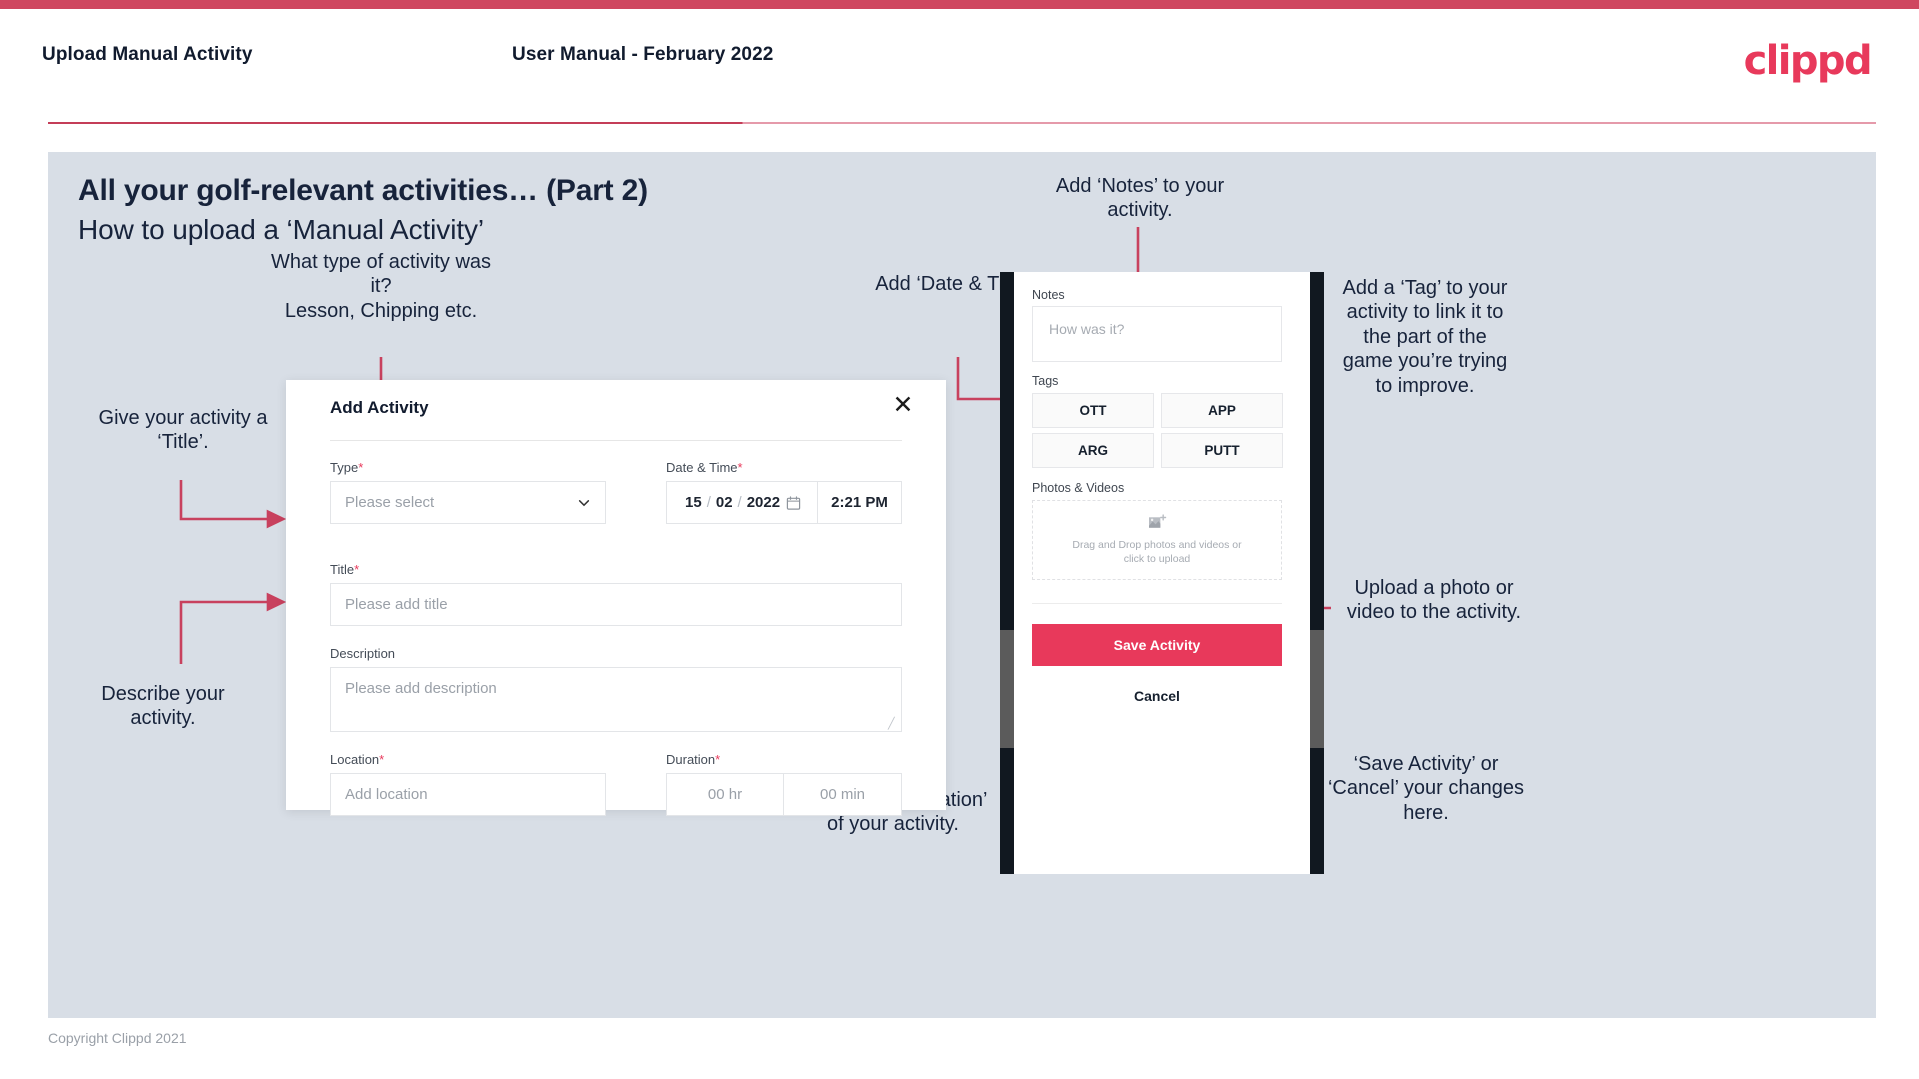 Image resolution: width=1919 pixels, height=1079 pixels. I want to click on chevron-down-icon, so click(584, 502).